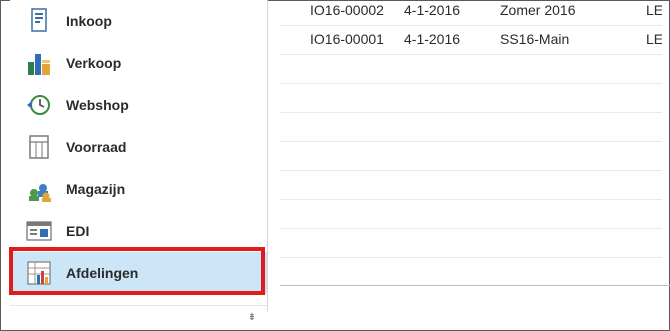 The width and height of the screenshot is (670, 331). Describe the element at coordinates (39, 273) in the screenshot. I see `departments-icon` at that location.